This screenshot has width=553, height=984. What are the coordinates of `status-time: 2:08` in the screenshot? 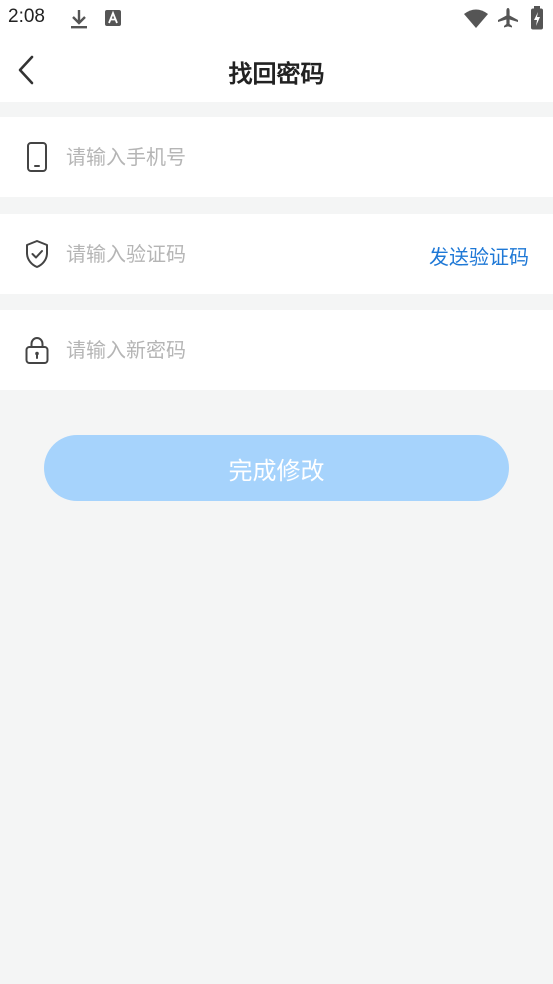 It's located at (26, 16).